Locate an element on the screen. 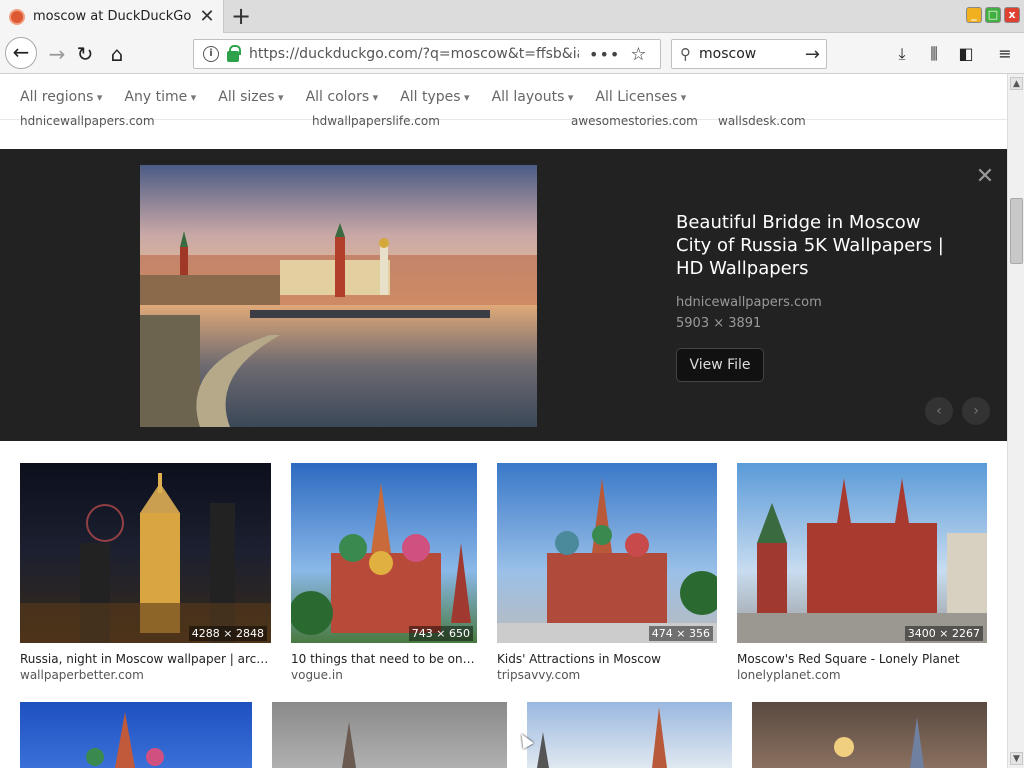 Image resolution: width=1024 pixels, height=768 pixels. page-actions-icon: ••• is located at coordinates (604, 54).